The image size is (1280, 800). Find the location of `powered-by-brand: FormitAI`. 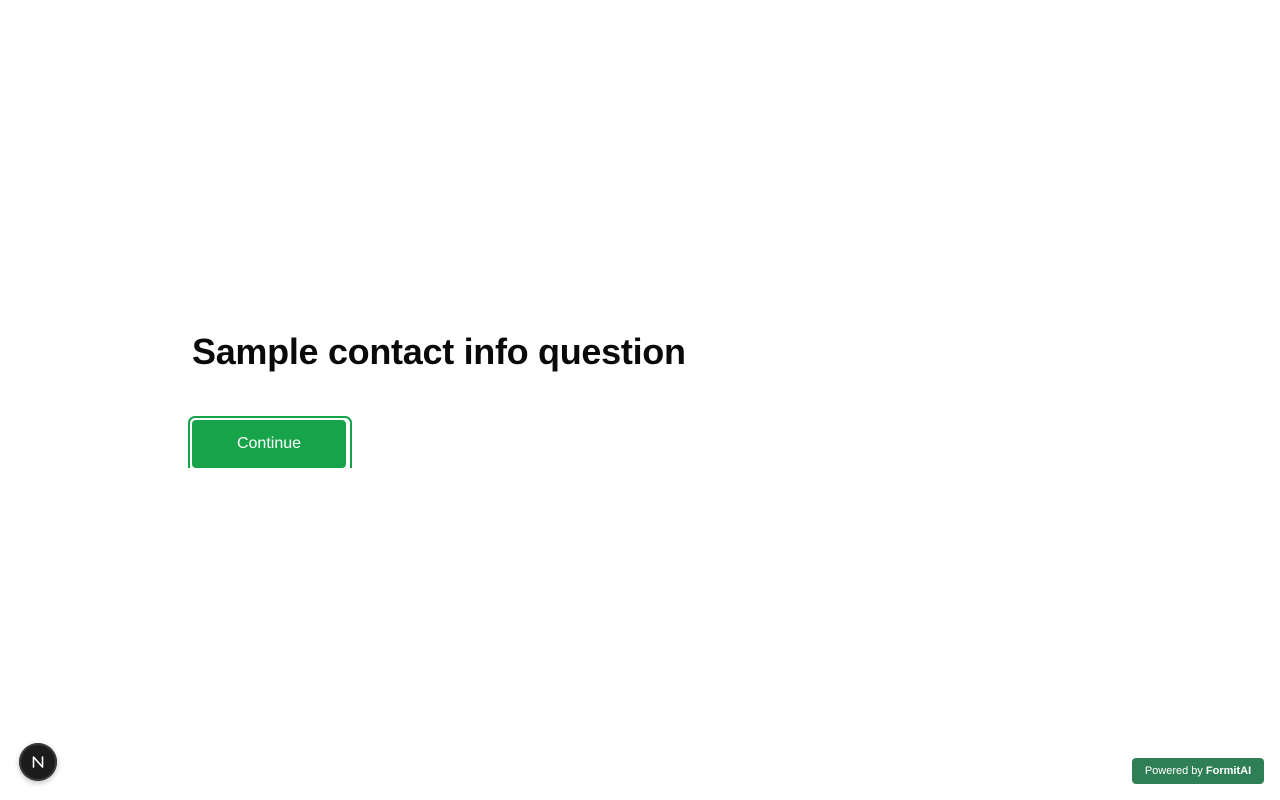

powered-by-brand: FormitAI is located at coordinates (1228, 771).